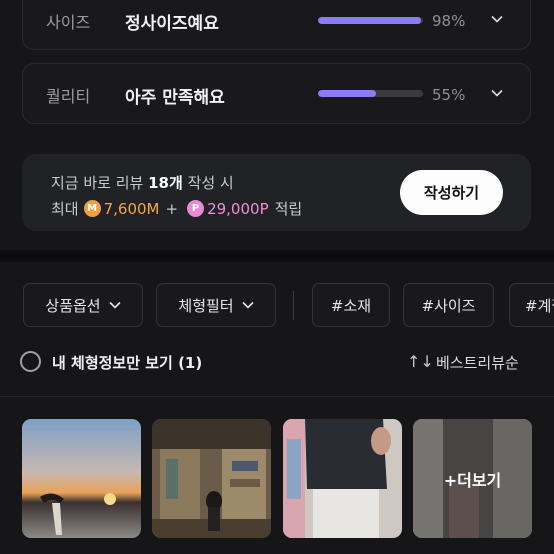 This screenshot has height=554, width=554. Describe the element at coordinates (196, 208) in the screenshot. I see `point-coin-icon: P` at that location.